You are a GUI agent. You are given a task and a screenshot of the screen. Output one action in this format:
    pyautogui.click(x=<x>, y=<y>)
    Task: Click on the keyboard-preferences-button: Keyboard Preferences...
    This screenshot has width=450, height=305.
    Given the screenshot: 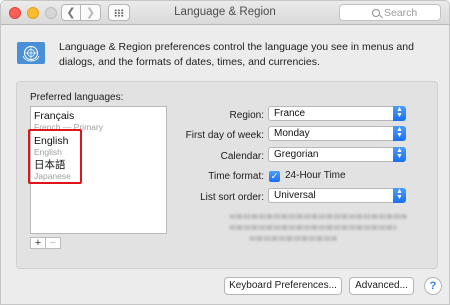 What is the action you would take?
    pyautogui.click(x=283, y=286)
    